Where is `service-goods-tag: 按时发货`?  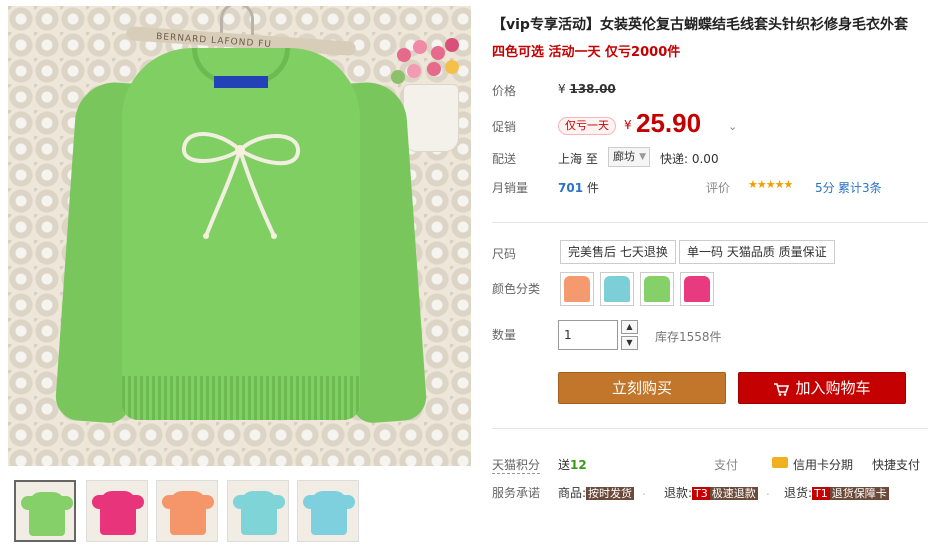
service-goods-tag: 按时发货 is located at coordinates (610, 493).